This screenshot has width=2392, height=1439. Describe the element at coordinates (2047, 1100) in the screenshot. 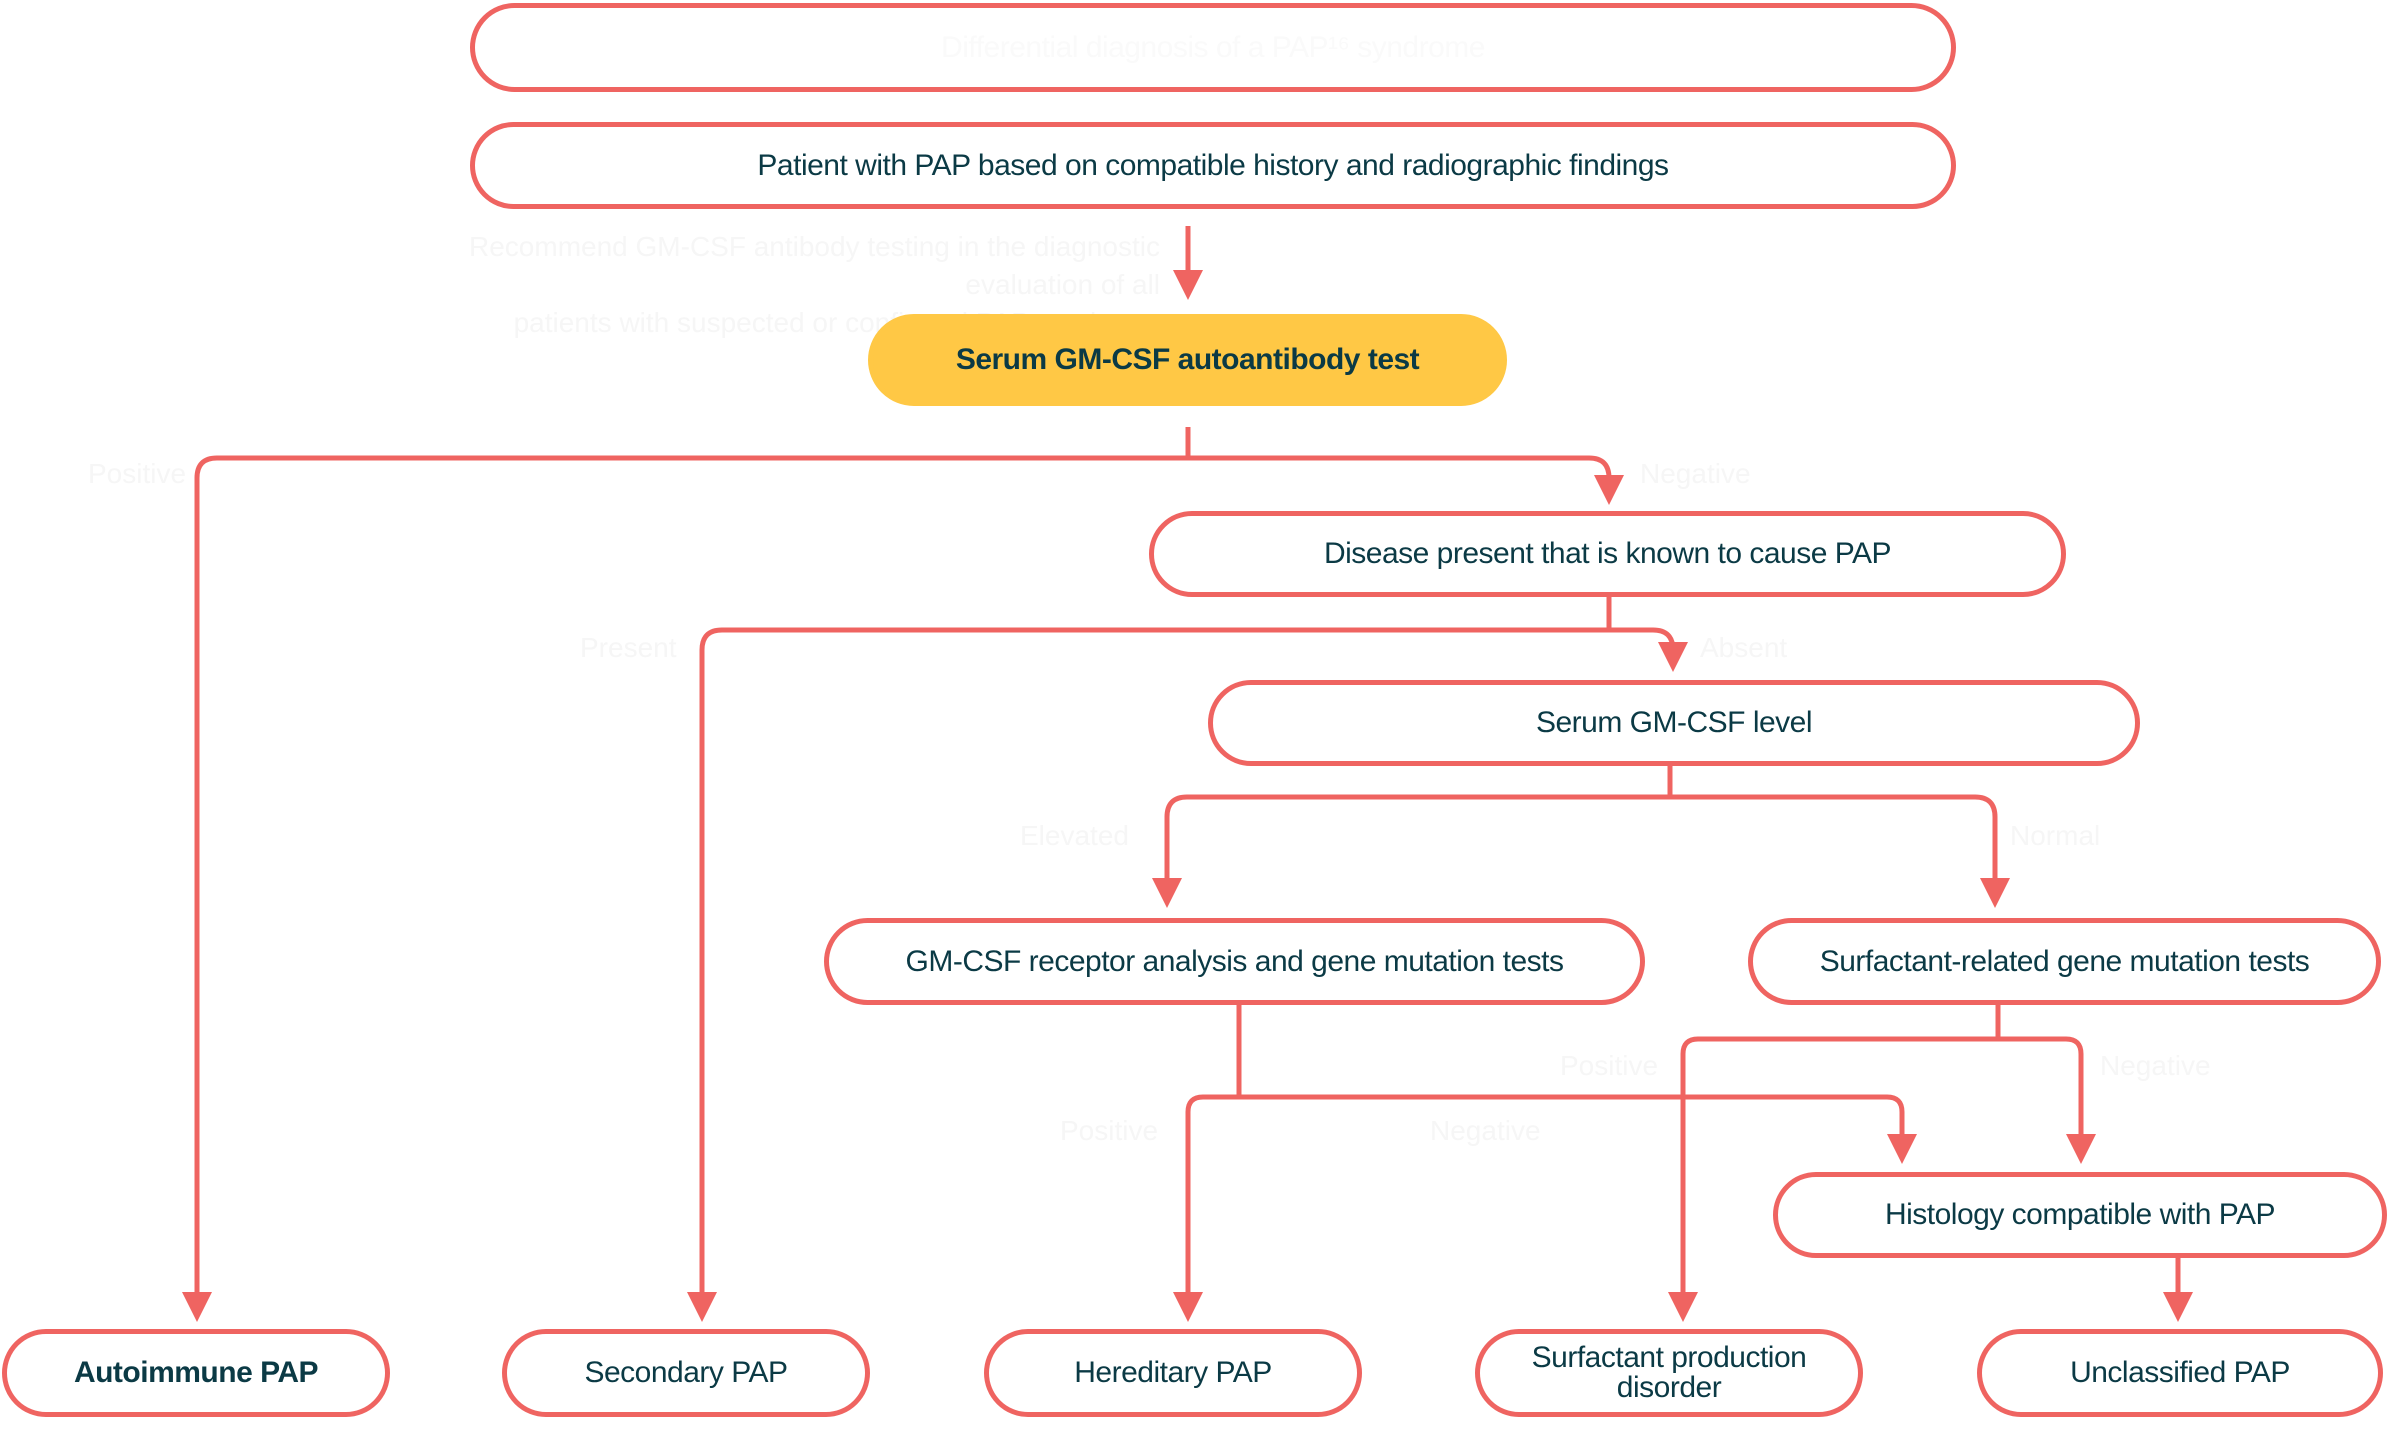

I see `arrow-surfactant-to-histology` at that location.